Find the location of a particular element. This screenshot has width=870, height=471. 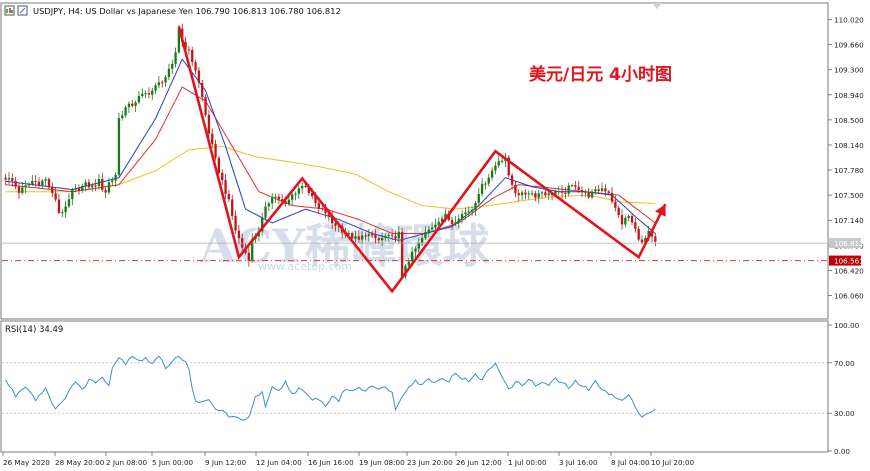

time-tick-label: 16 Jun 16:00 is located at coordinates (331, 462).